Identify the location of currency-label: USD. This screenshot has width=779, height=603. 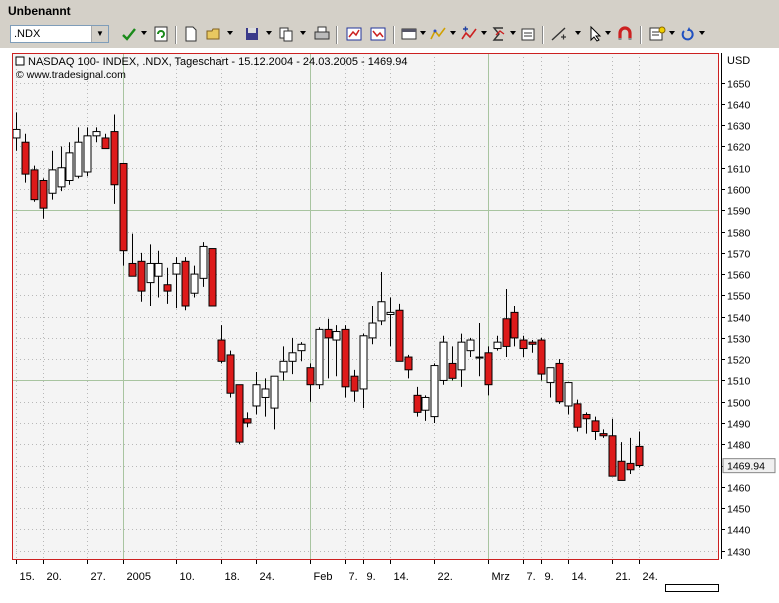
(738, 61).